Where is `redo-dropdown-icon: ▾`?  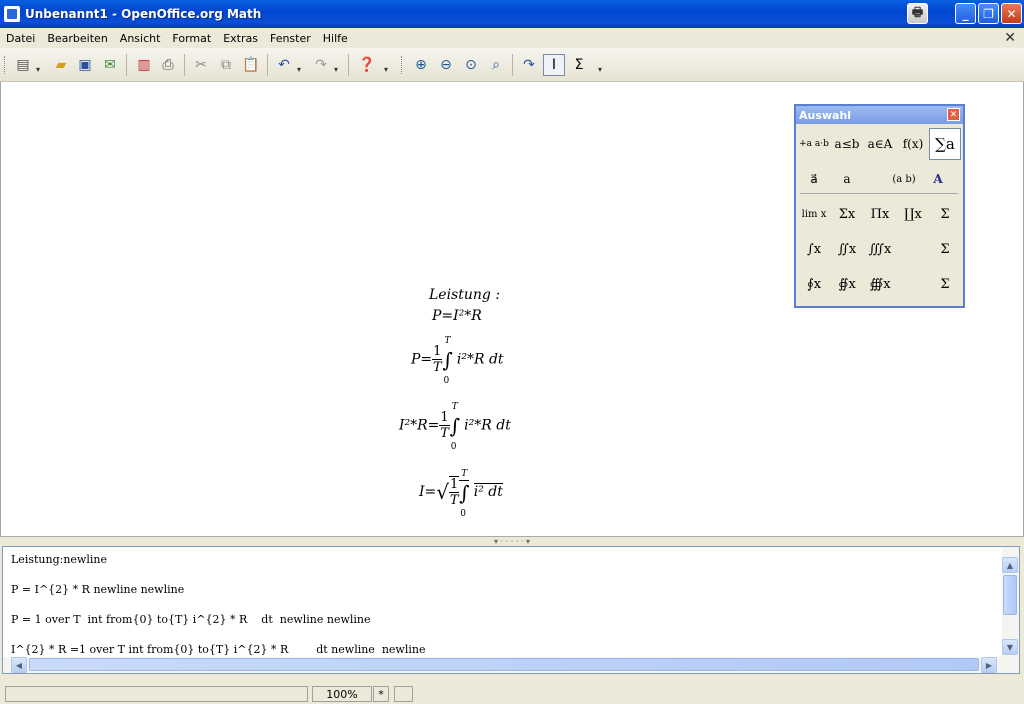
redo-dropdown-icon: ▾ is located at coordinates (338, 65).